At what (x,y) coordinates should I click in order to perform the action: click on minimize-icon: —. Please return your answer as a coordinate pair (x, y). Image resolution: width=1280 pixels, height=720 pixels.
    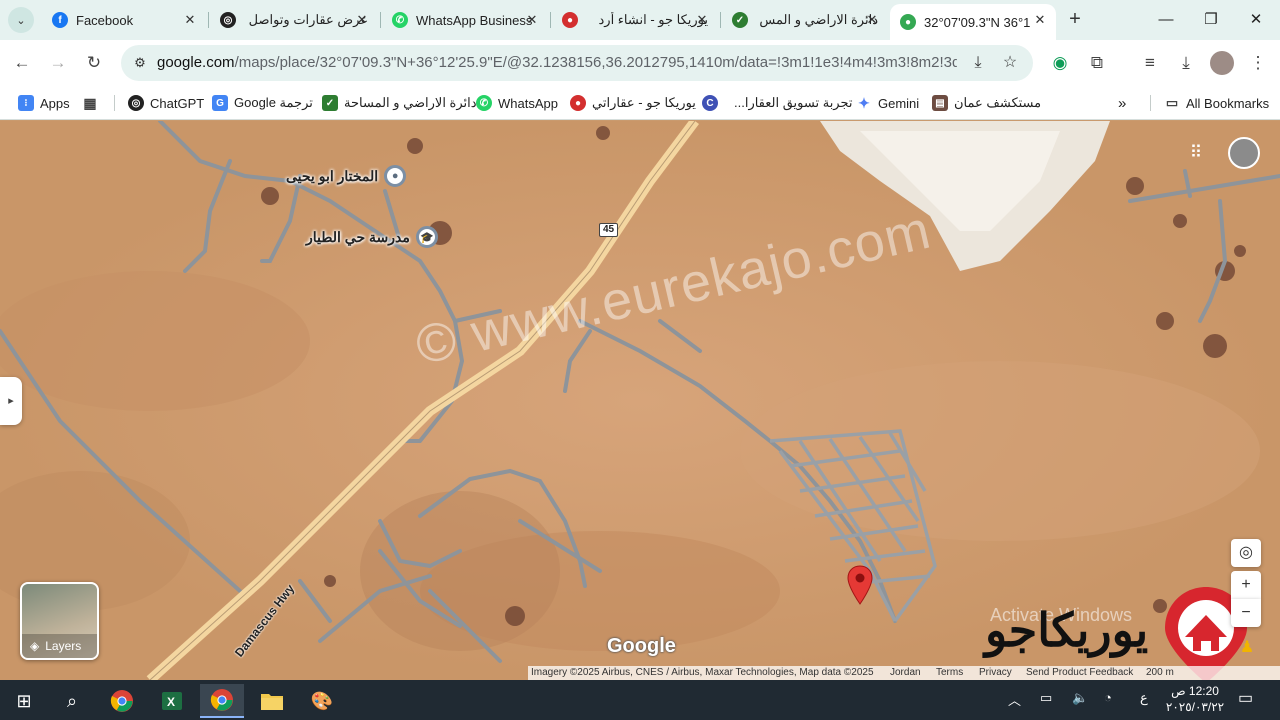
    Looking at the image, I should click on (1166, 20).